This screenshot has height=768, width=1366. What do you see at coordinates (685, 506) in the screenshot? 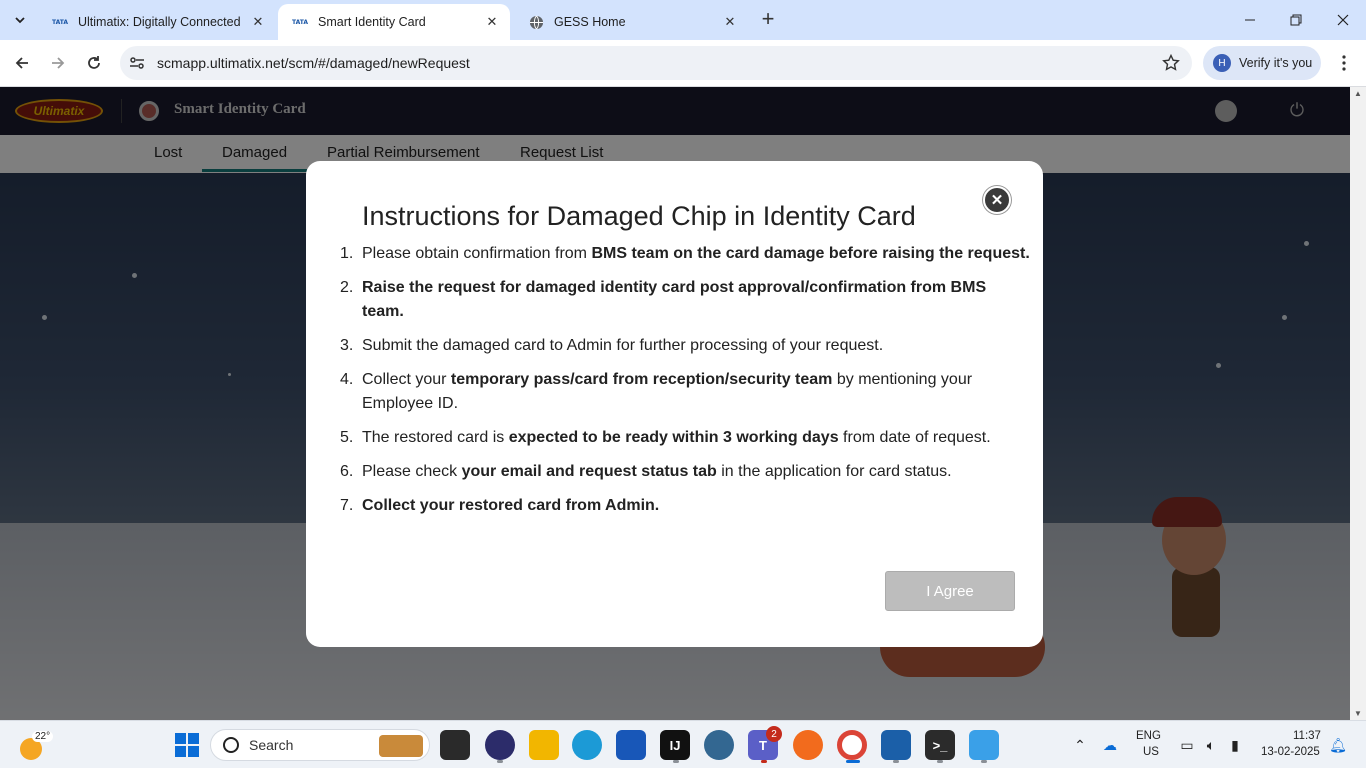
I see `instruction-item: 7. Collect your restored card from Admin.` at bounding box center [685, 506].